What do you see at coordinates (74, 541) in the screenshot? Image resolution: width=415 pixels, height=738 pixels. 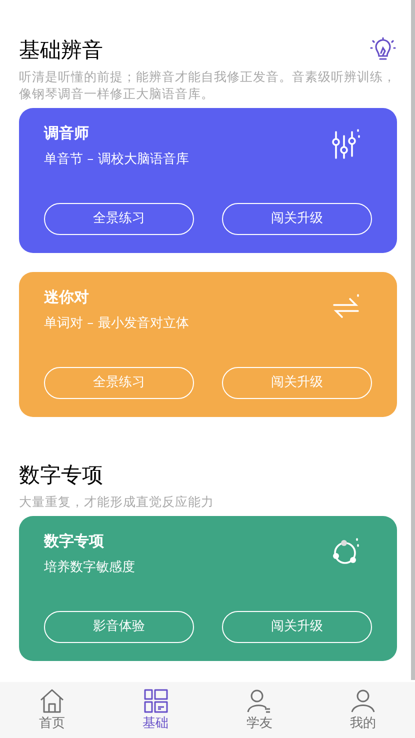 I see `card-title: 数字专项` at bounding box center [74, 541].